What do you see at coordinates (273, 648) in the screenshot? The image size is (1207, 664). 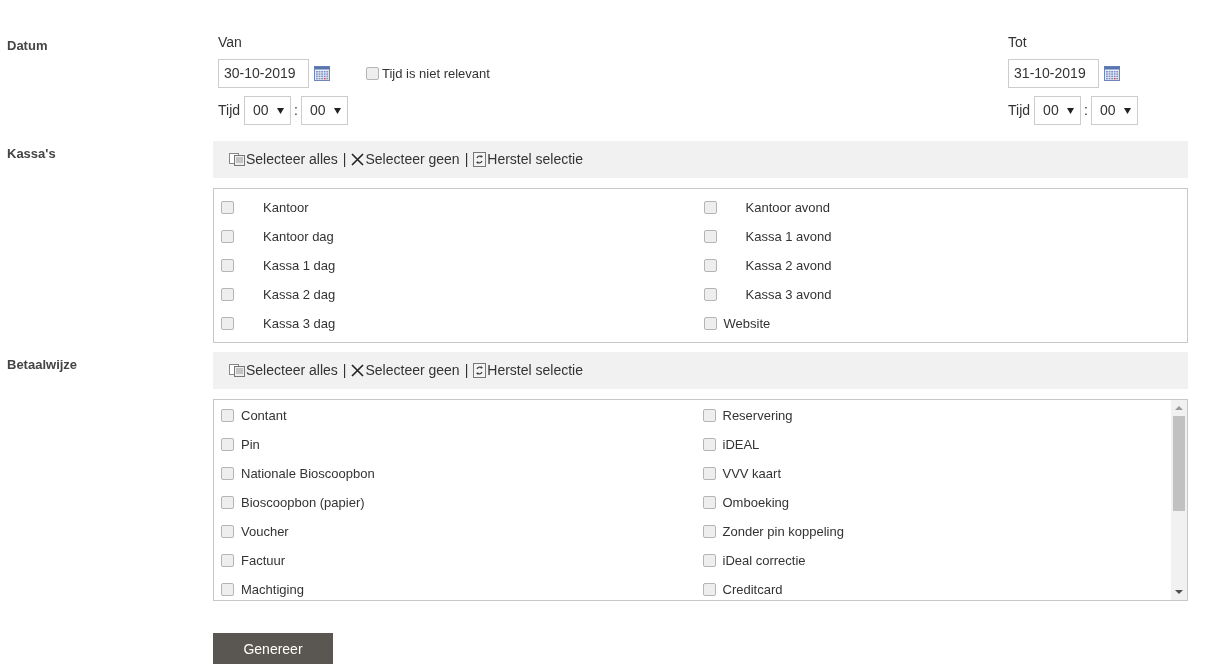 I see `generate-button: Genereer` at bounding box center [273, 648].